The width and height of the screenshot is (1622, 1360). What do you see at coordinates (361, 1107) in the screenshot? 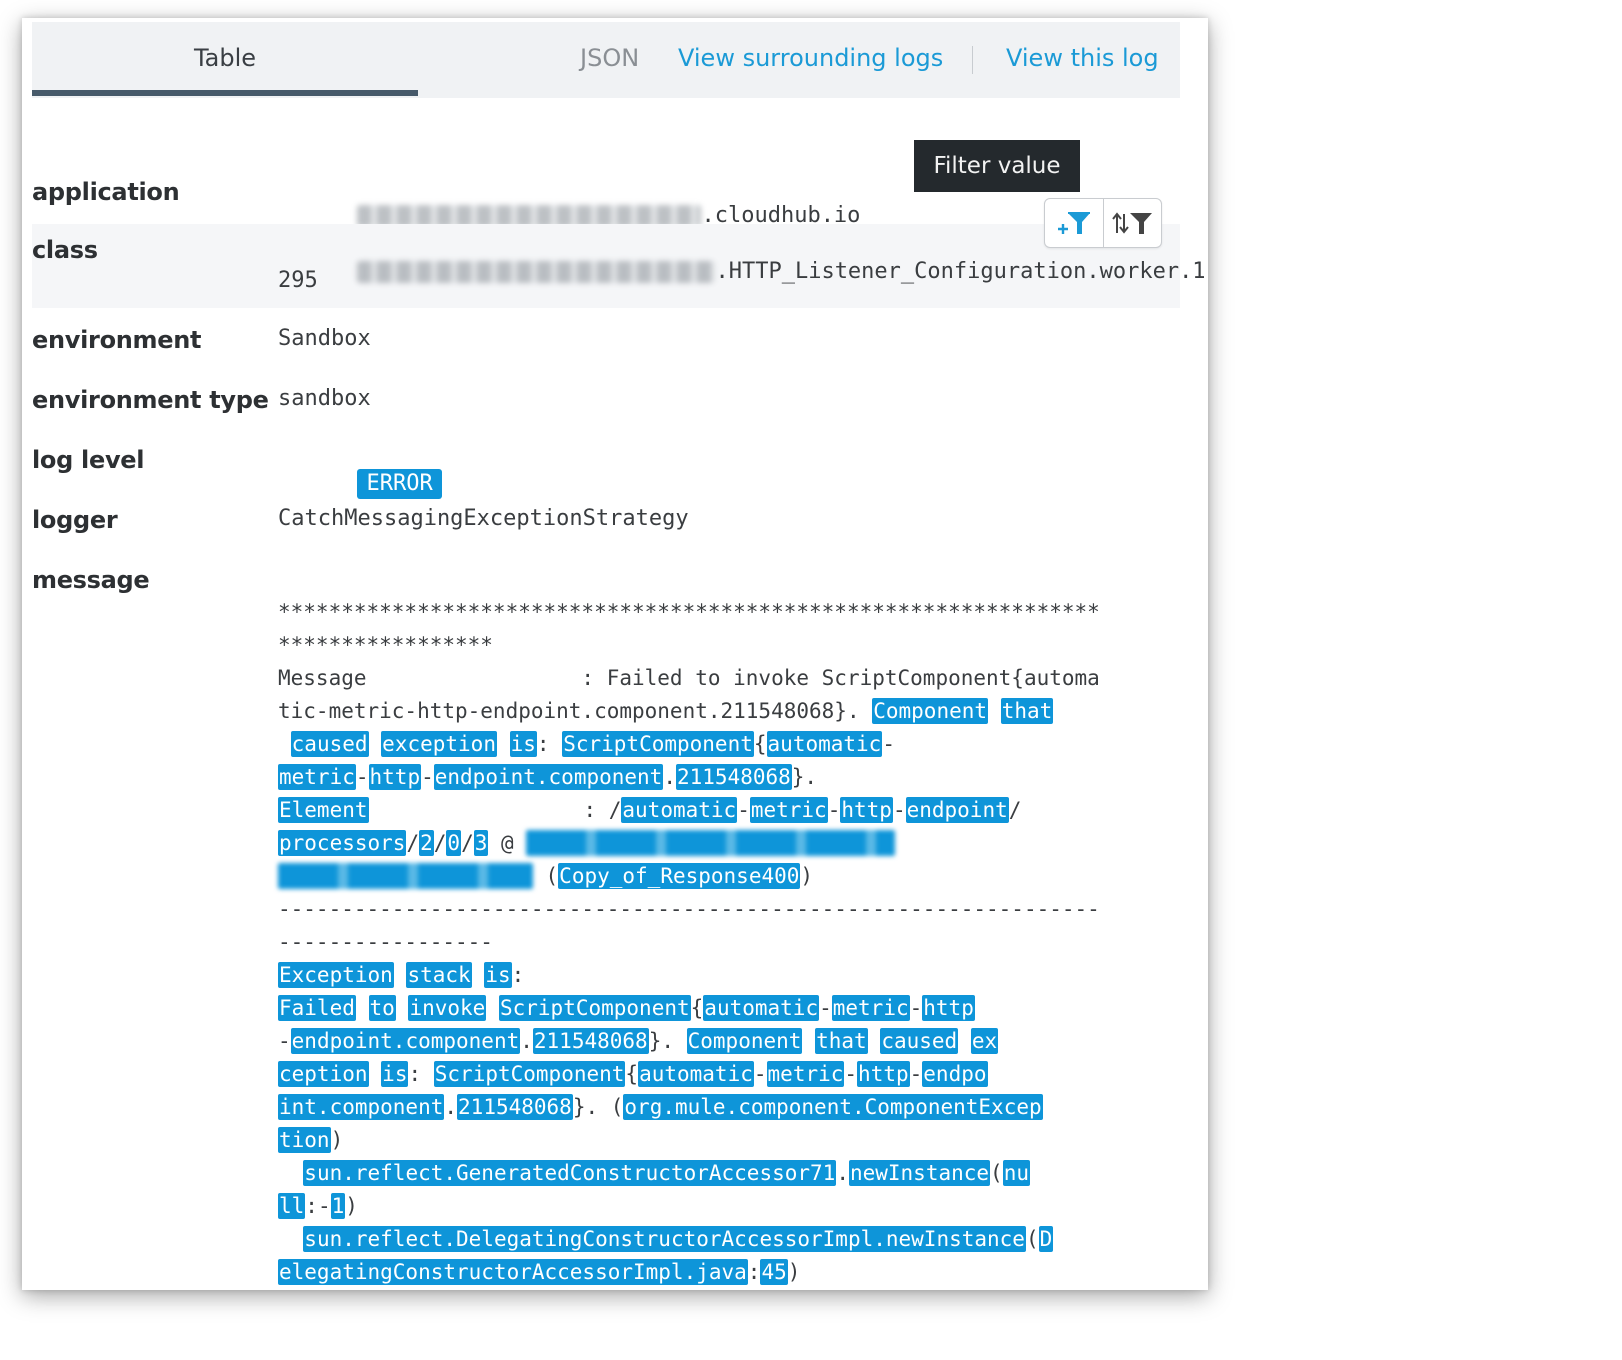
I see `highlighted-token: int.component` at bounding box center [361, 1107].